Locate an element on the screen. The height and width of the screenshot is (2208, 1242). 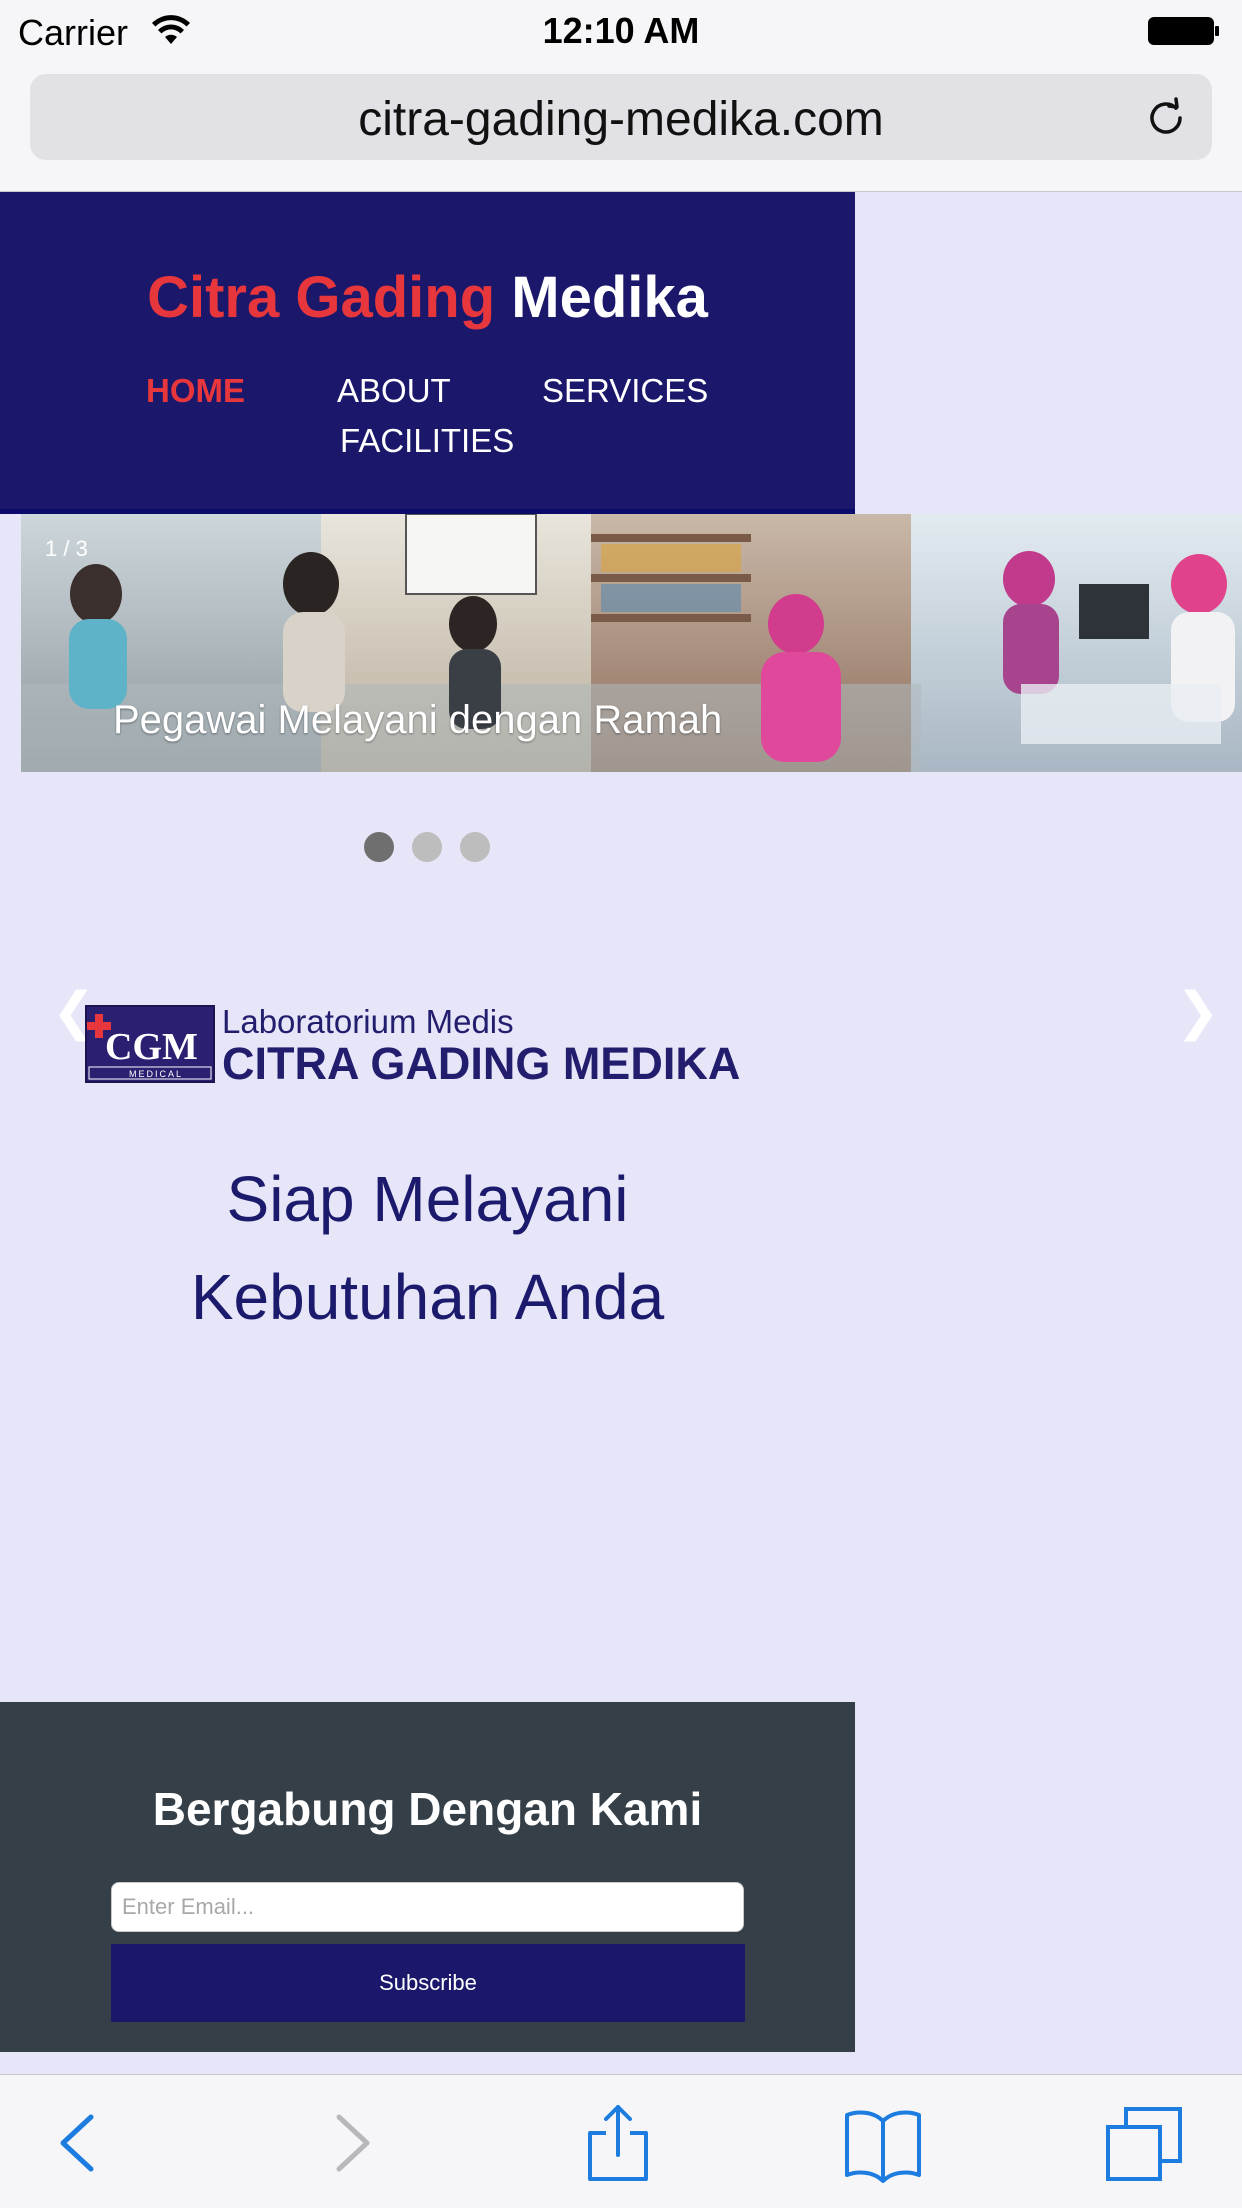
reload-icon is located at coordinates (1166, 118).